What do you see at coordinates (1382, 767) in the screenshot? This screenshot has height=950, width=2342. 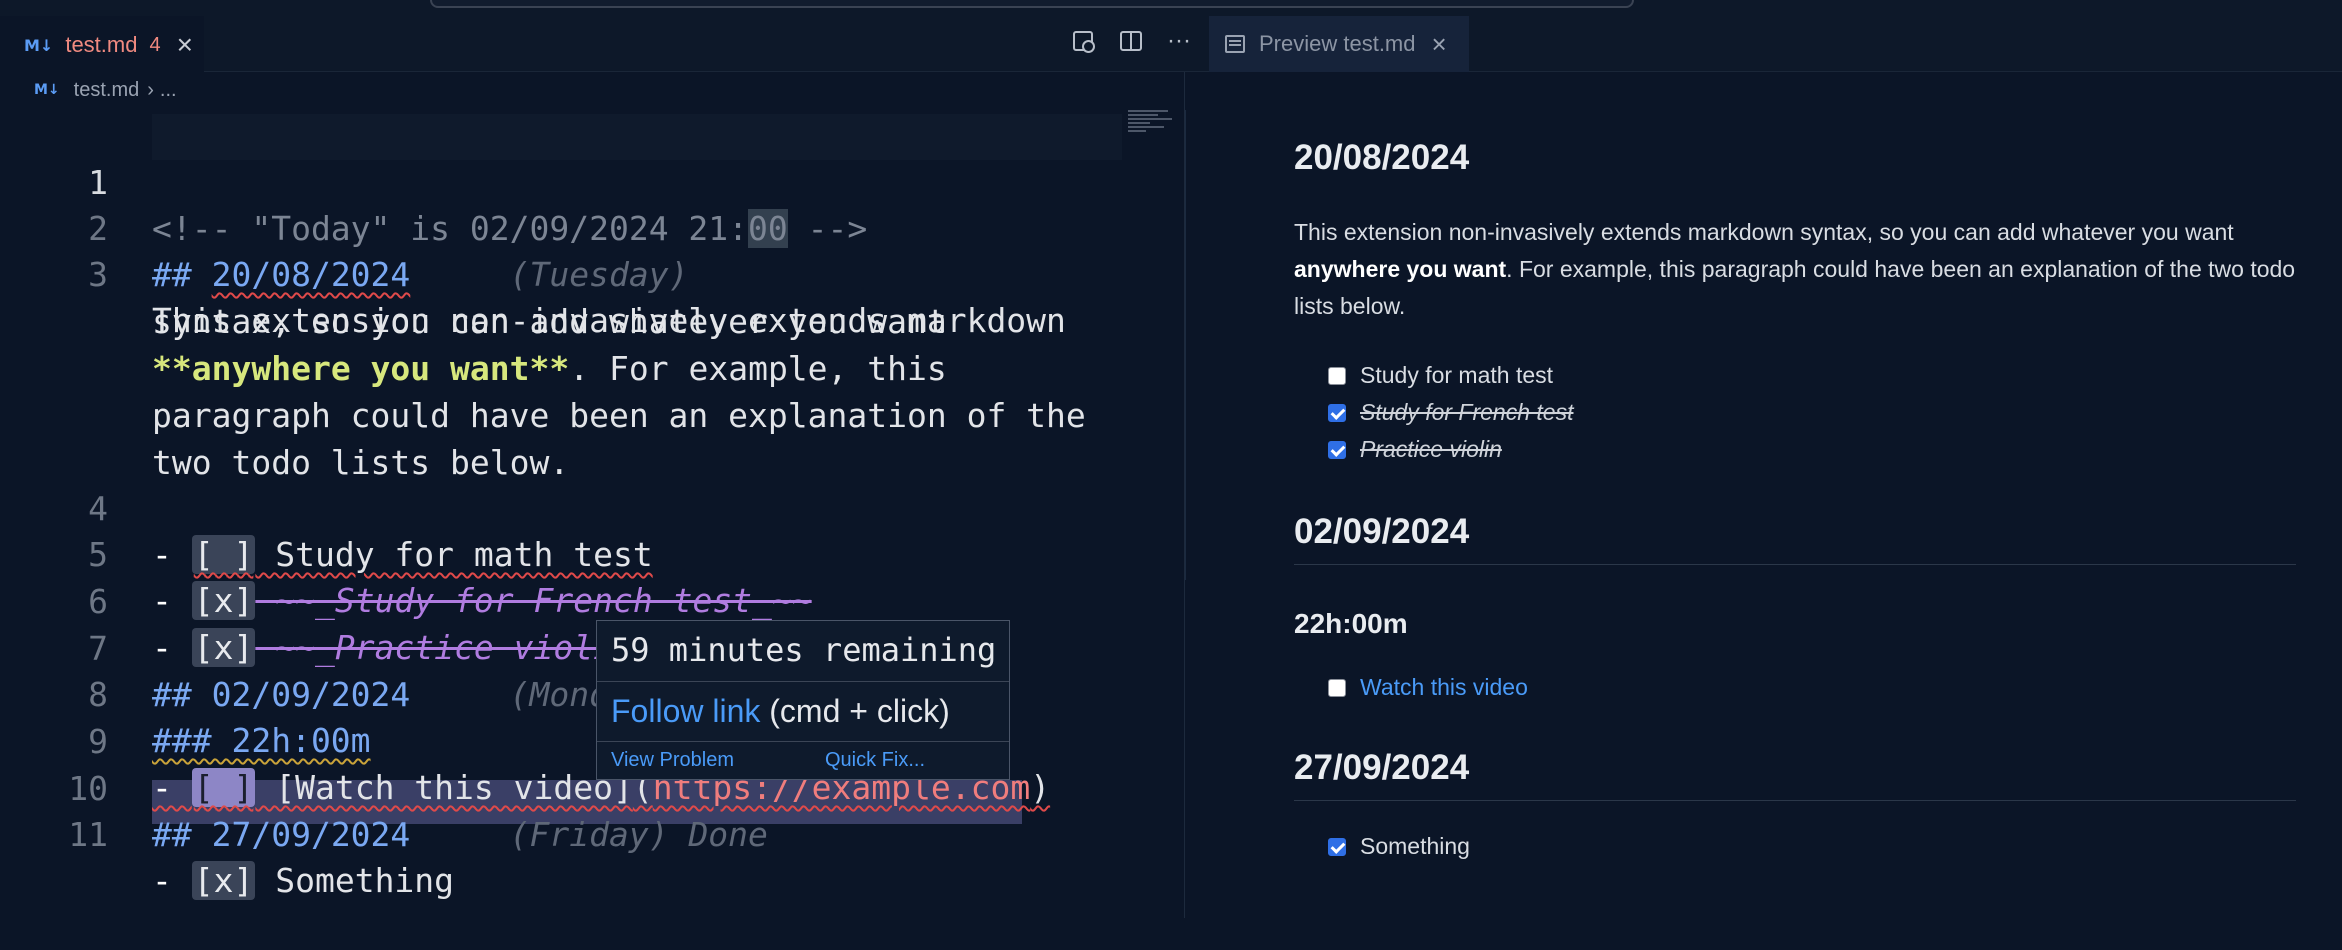 I see `preview-heading: 27/09/2024` at bounding box center [1382, 767].